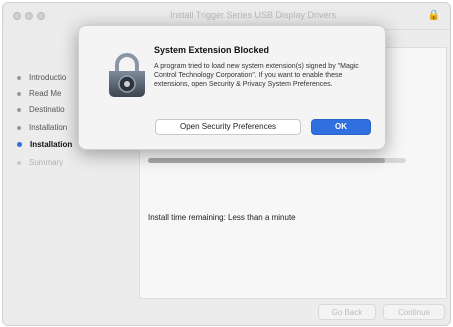 Image resolution: width=453 pixels, height=327 pixels. I want to click on sidebar-step-introduction: Introductio, so click(41, 77).